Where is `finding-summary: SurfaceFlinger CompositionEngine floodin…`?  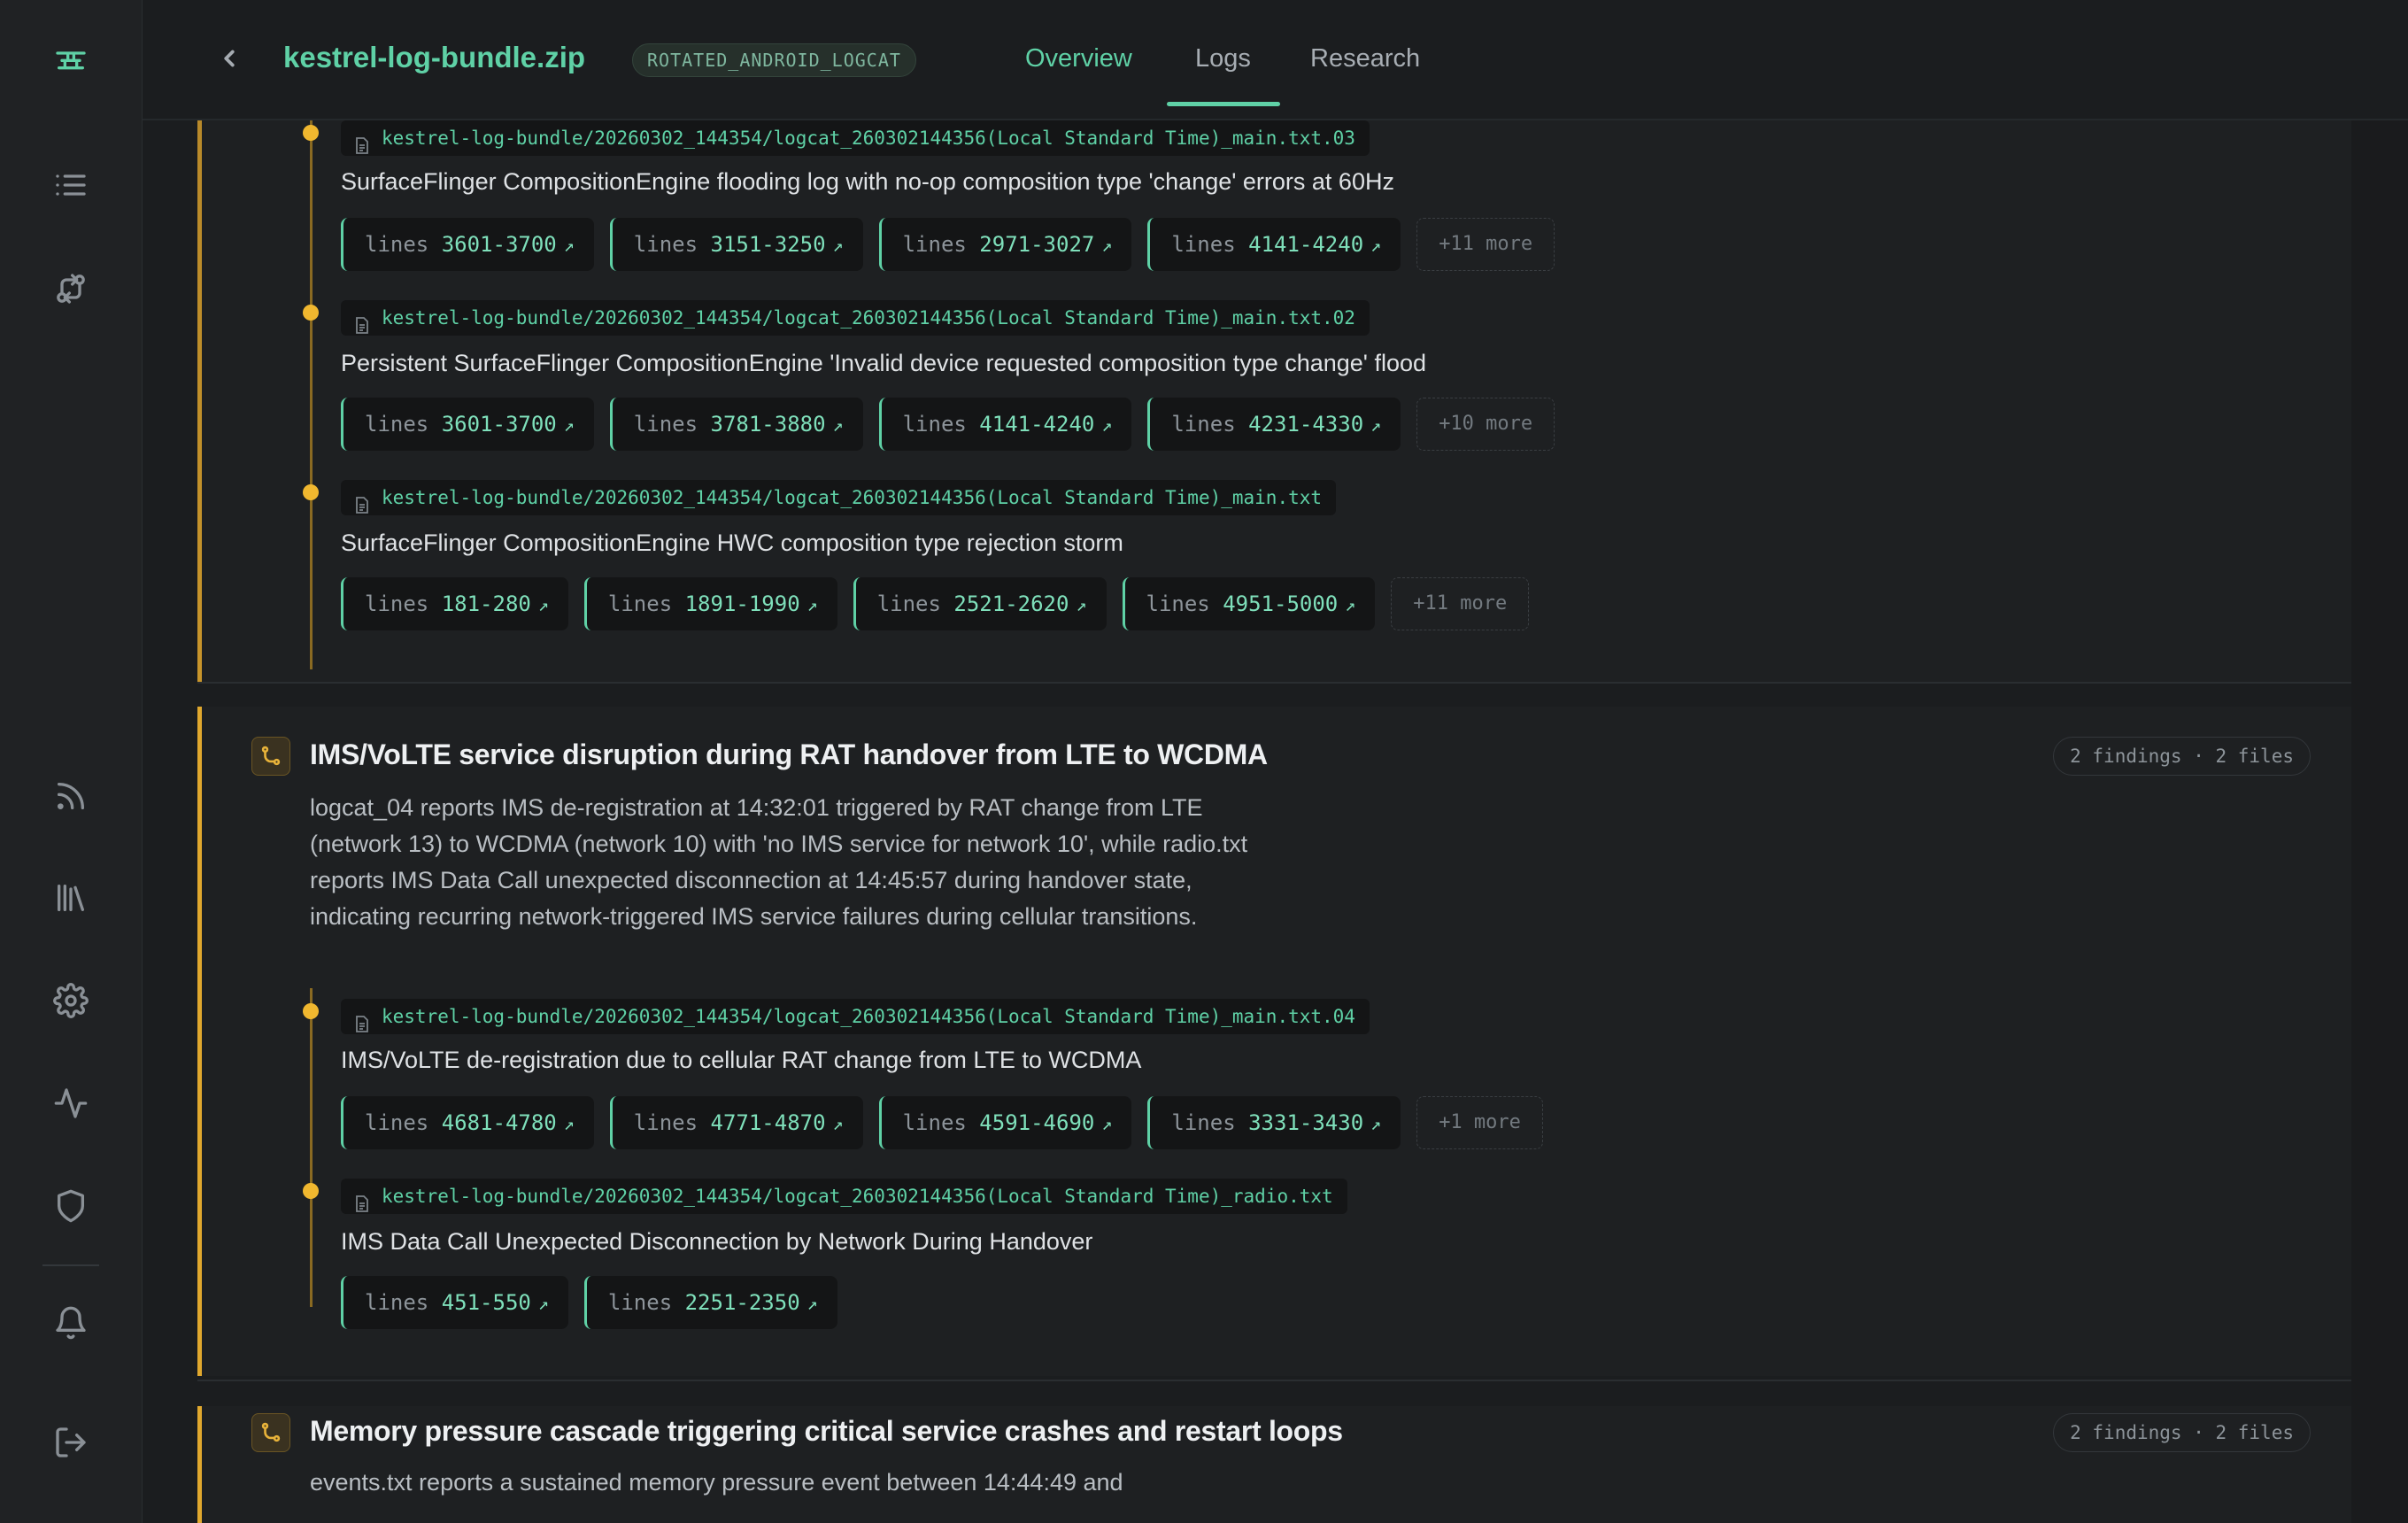 finding-summary: SurfaceFlinger CompositionEngine floodin… is located at coordinates (867, 181).